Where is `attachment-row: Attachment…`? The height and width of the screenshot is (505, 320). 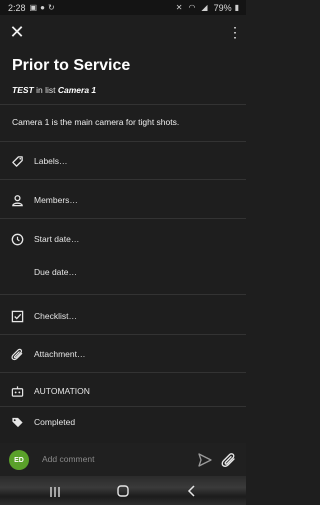
attachment-row: Attachment… is located at coordinates (123, 354).